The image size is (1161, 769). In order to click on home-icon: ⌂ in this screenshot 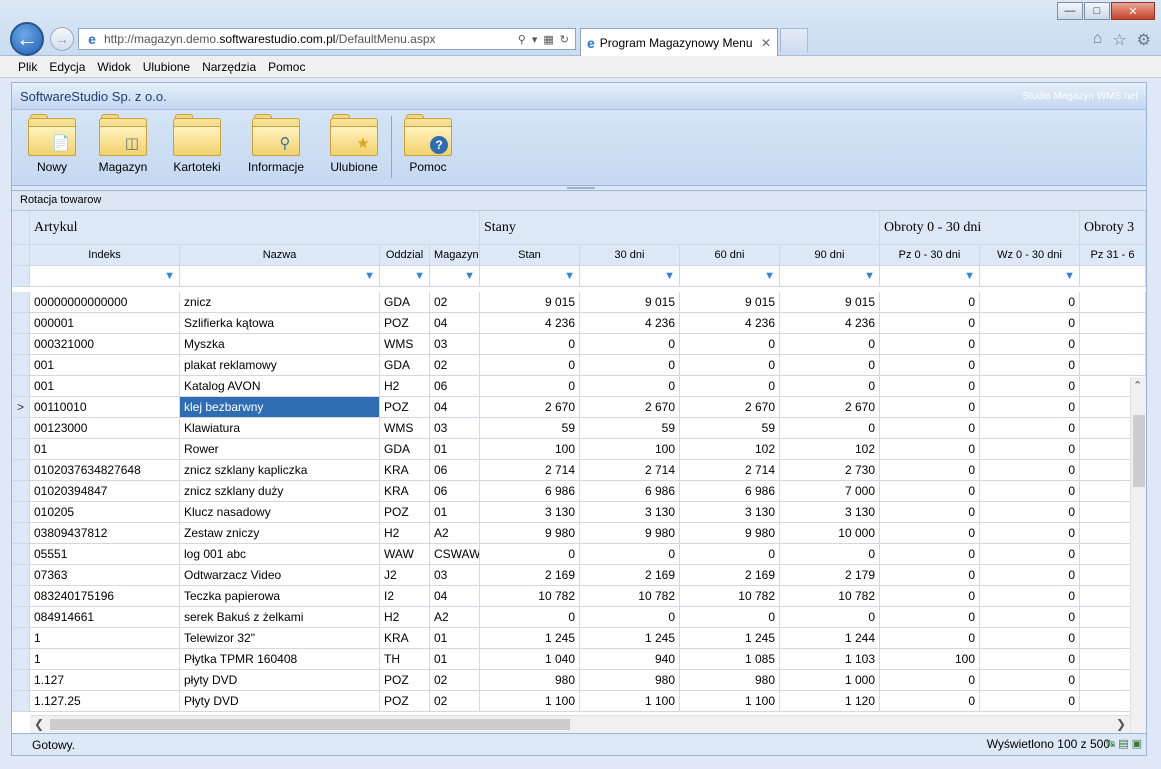, I will do `click(1098, 40)`.